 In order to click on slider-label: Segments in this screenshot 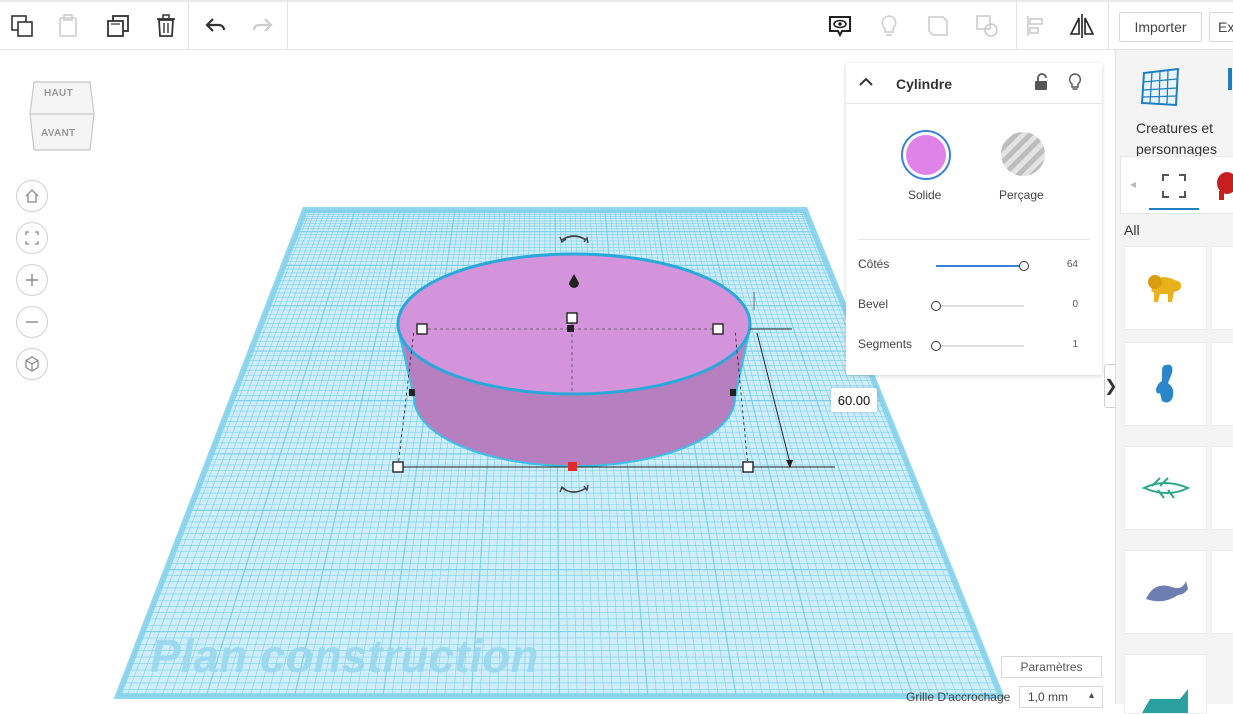, I will do `click(885, 344)`.